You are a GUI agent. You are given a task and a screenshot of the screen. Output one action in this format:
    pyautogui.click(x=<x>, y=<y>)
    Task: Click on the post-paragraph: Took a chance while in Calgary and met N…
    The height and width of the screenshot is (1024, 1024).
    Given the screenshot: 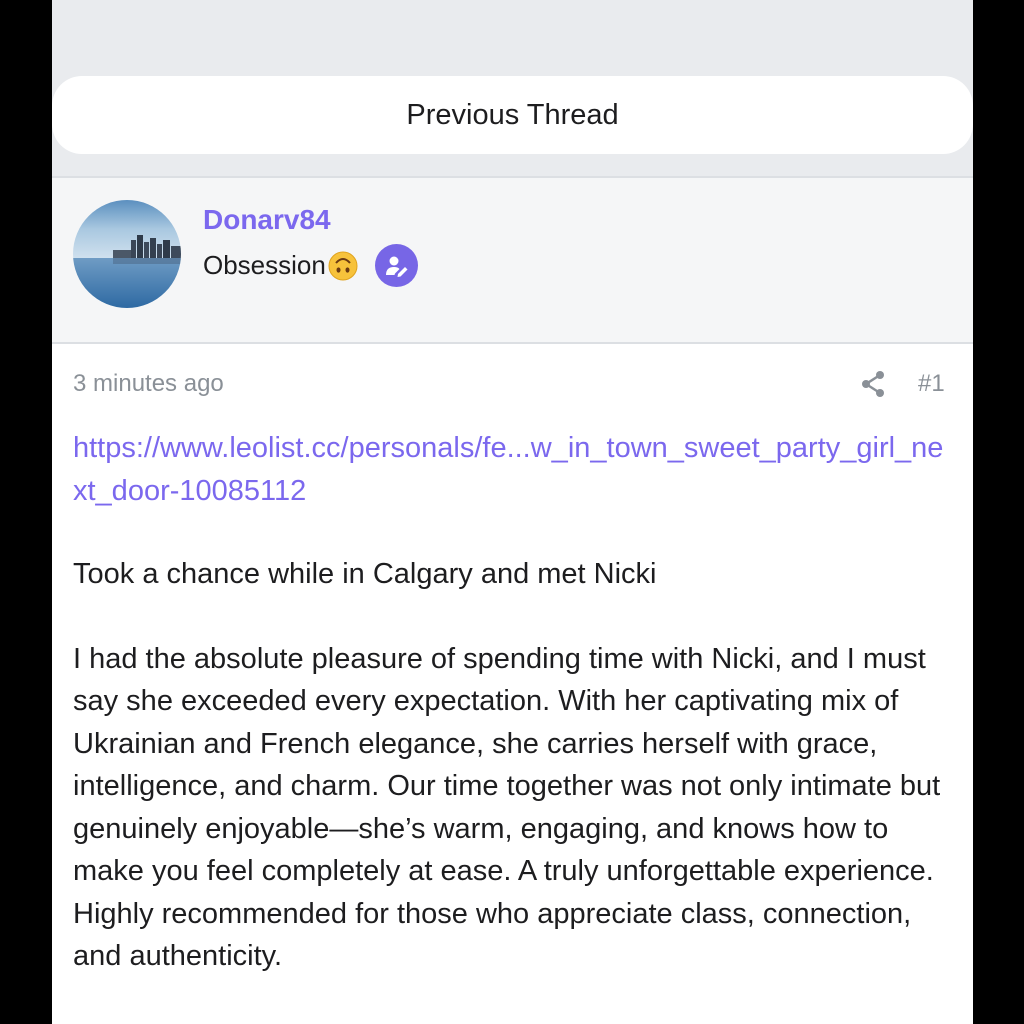 What is the action you would take?
    pyautogui.click(x=365, y=574)
    